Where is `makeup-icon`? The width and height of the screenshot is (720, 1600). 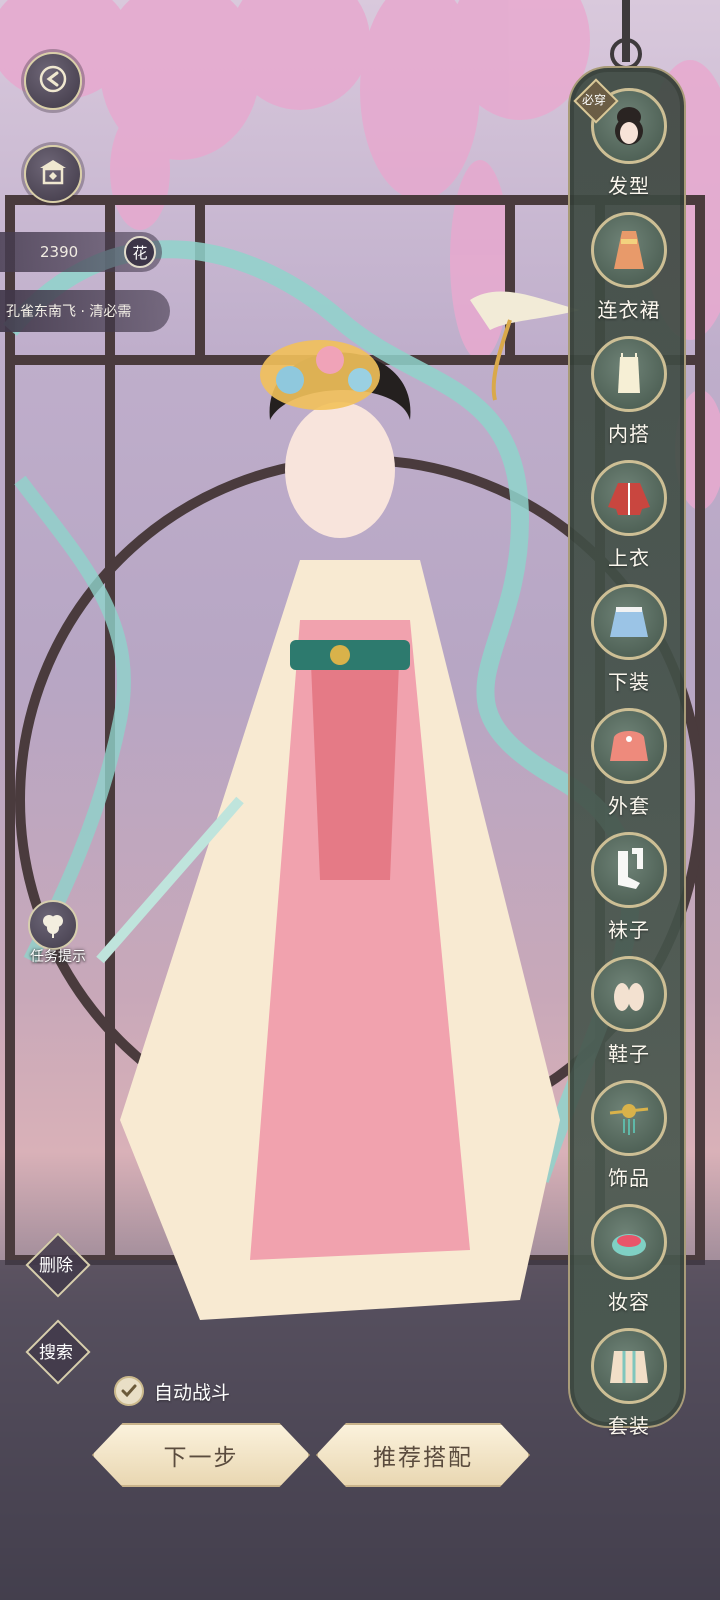 makeup-icon is located at coordinates (629, 1242).